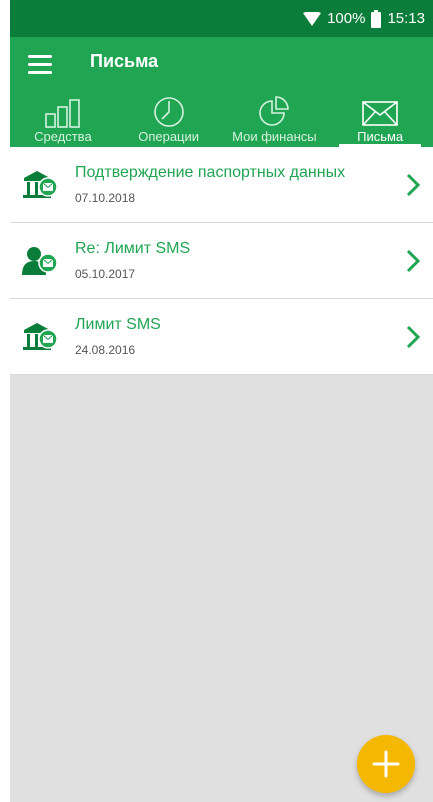 Image resolution: width=433 pixels, height=802 pixels. I want to click on tab-label: Мои финансы, so click(274, 136).